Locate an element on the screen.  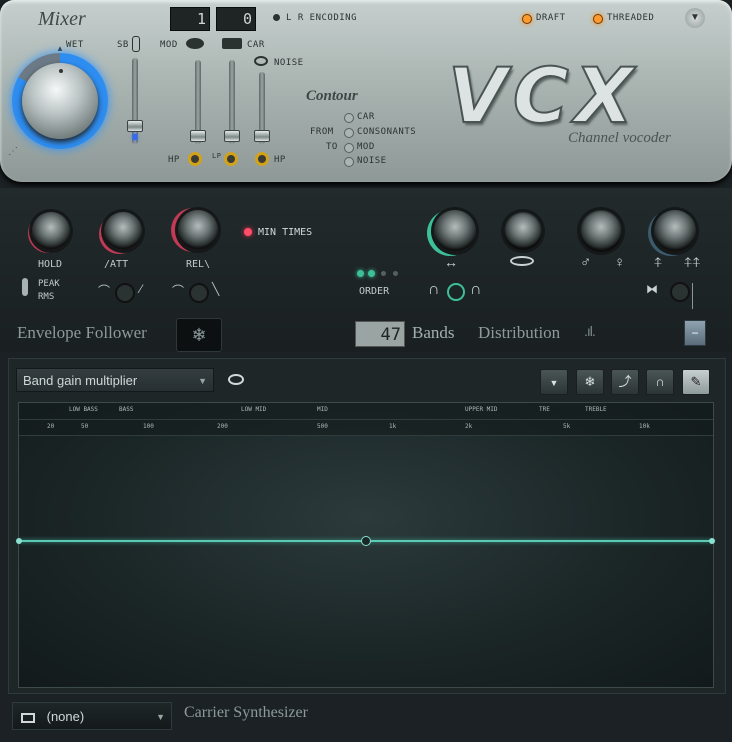
contour-radio-noise is located at coordinates (349, 162).